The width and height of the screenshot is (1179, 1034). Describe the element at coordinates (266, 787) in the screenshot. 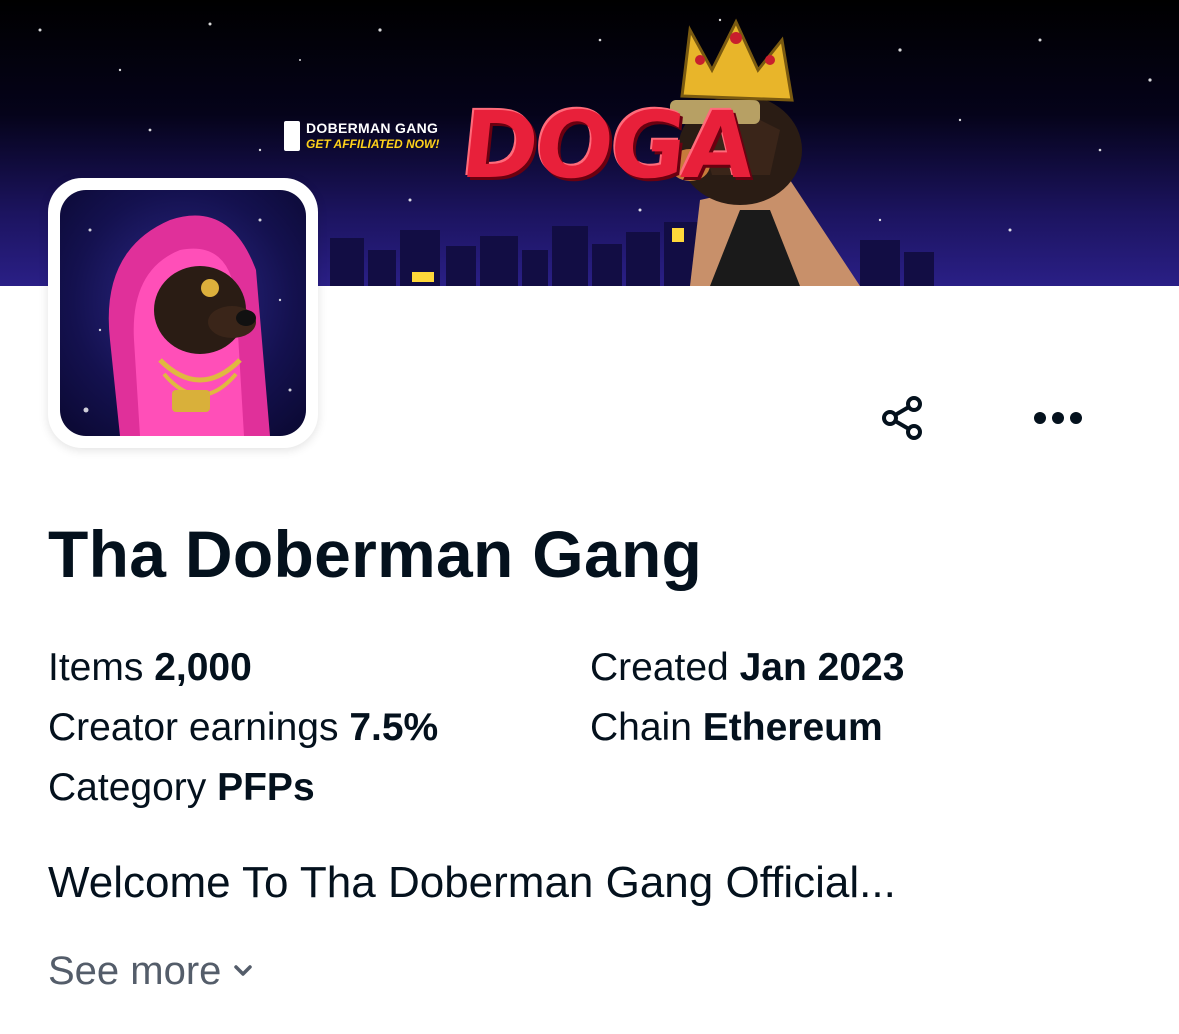

I see `stat-category-value: PFPs` at that location.